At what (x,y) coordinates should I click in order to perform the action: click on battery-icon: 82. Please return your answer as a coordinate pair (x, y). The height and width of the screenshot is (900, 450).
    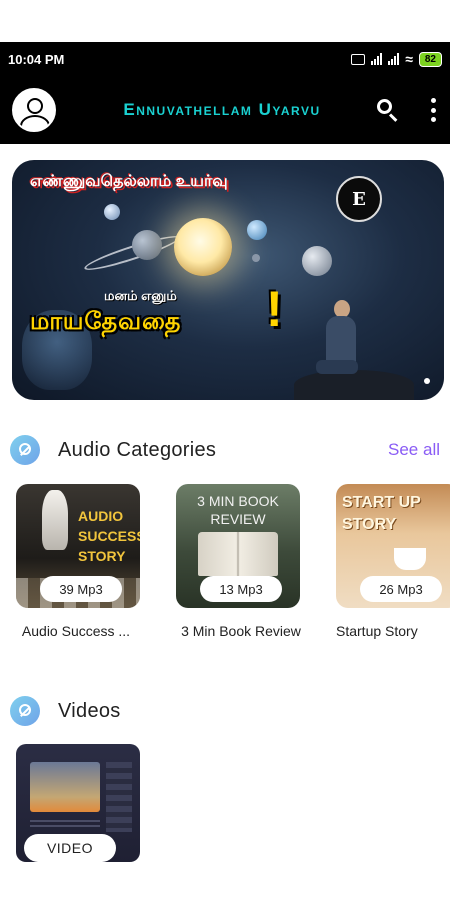
    Looking at the image, I should click on (430, 59).